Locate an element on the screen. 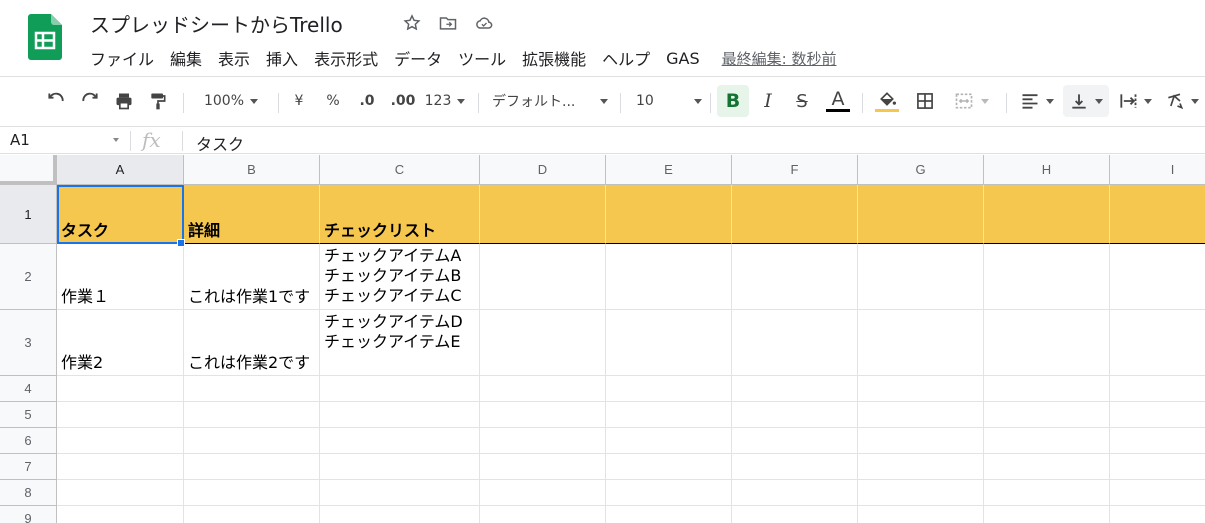 The image size is (1205, 523). currency-format-button: ¥ is located at coordinates (299, 101).